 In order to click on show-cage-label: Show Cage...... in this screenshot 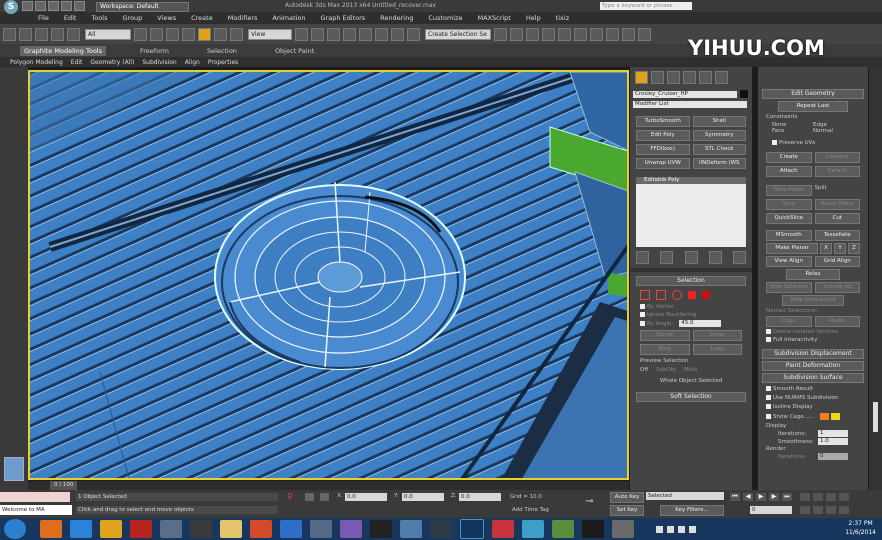, I will do `click(793, 417)`.